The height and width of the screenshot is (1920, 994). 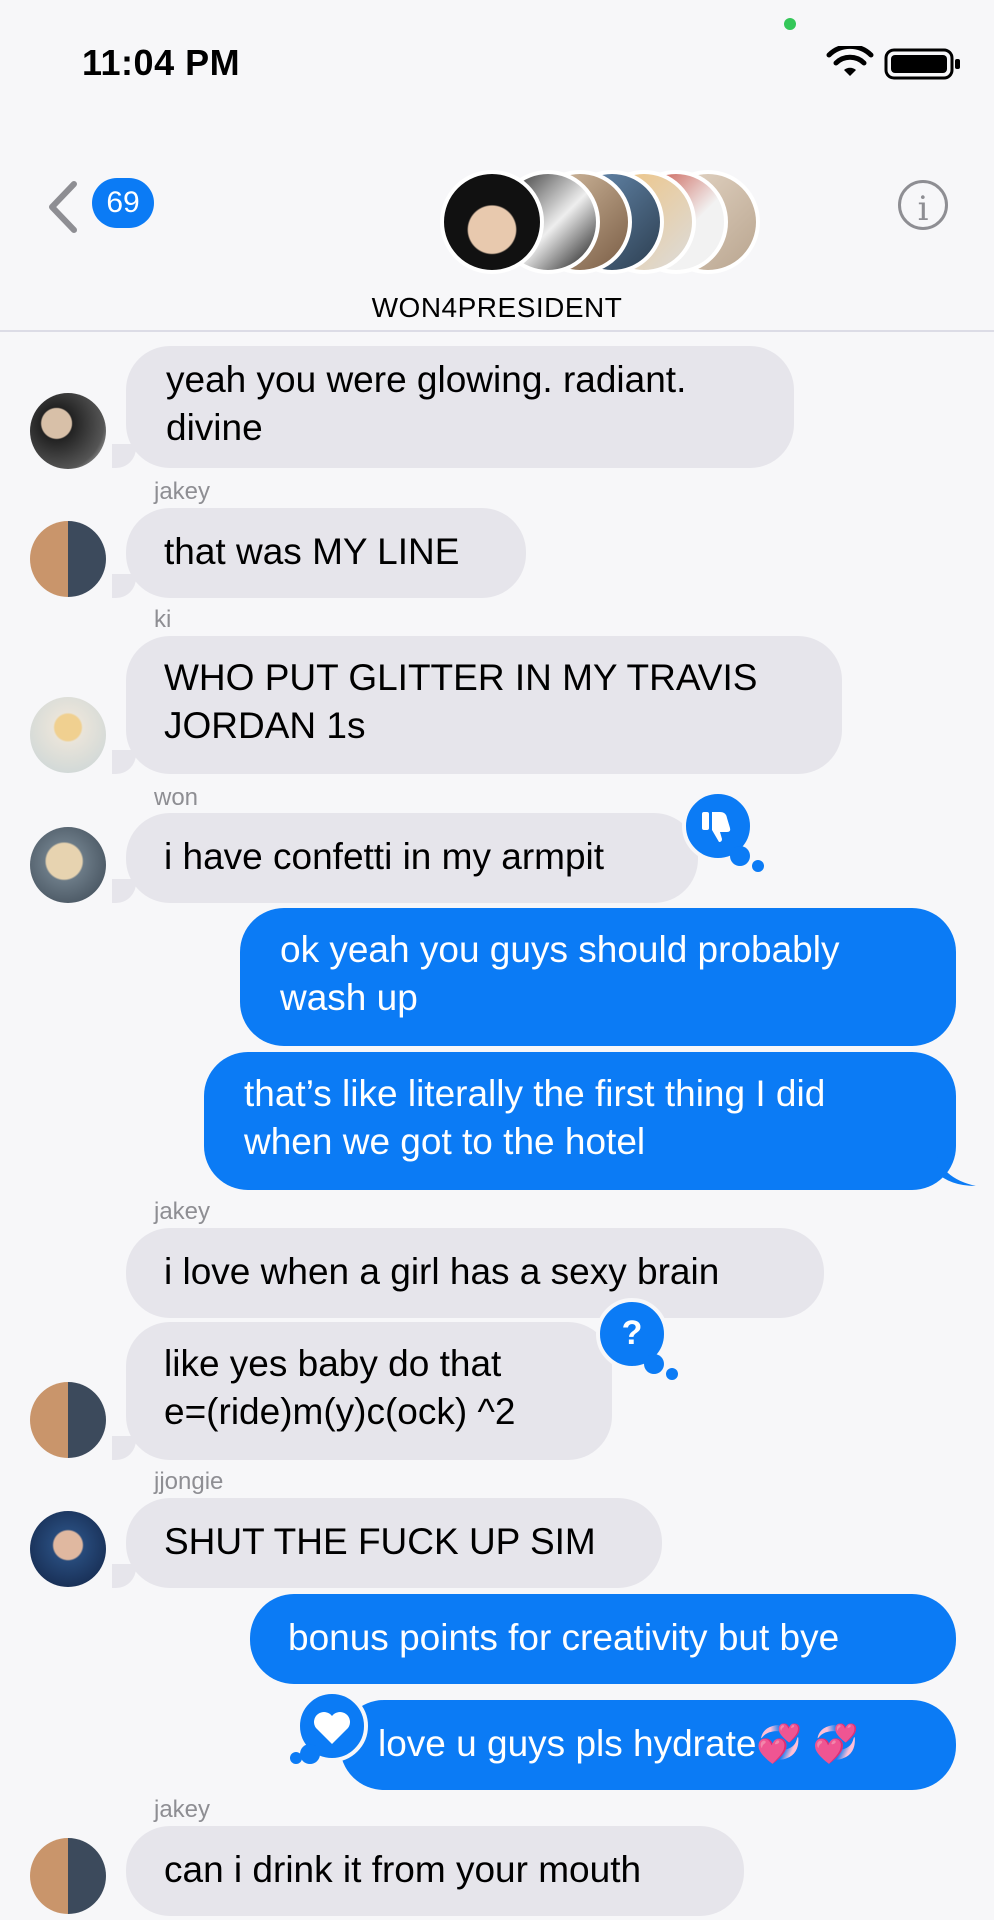 What do you see at coordinates (426, 379) in the screenshot?
I see `message-text: yeah you were glowing. radiant.` at bounding box center [426, 379].